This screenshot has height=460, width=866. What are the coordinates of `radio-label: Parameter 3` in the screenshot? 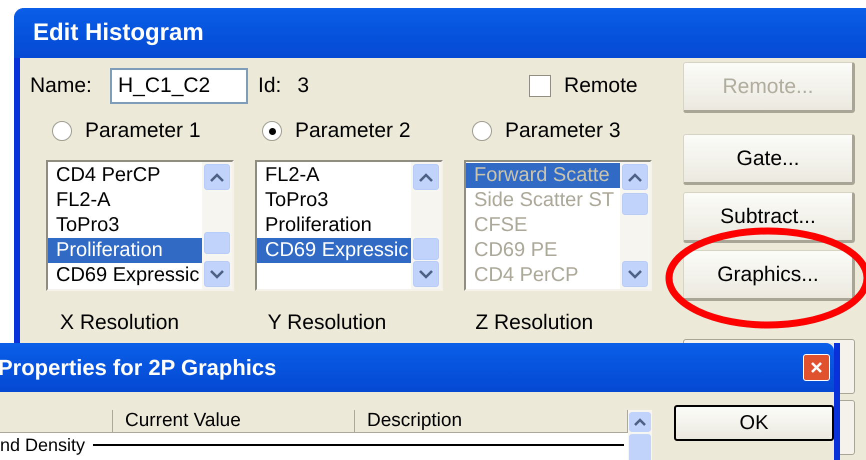 It's located at (563, 131).